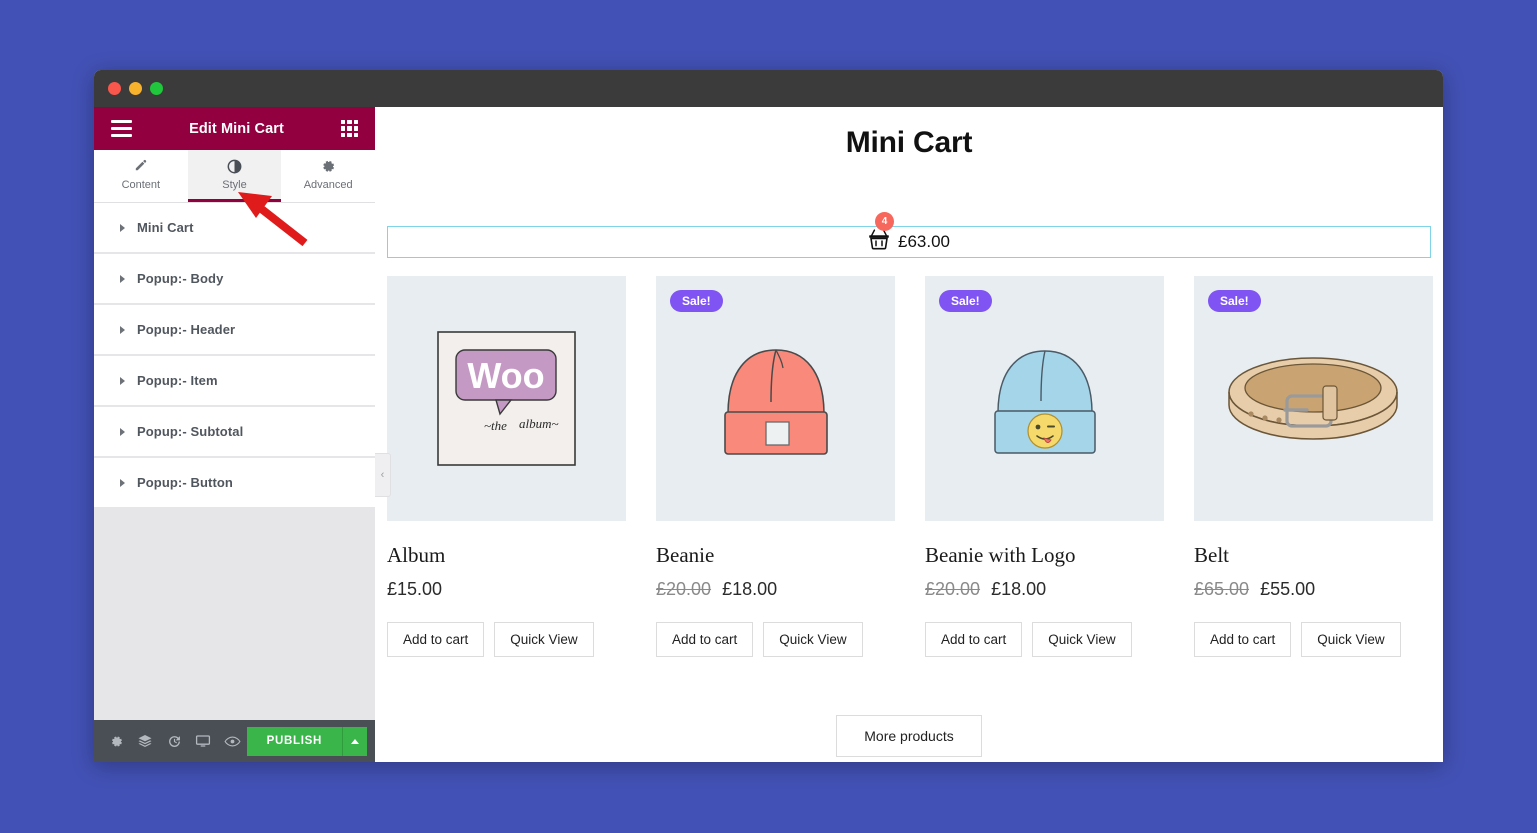  Describe the element at coordinates (328, 184) in the screenshot. I see `tab-advanced-label: Advanced` at that location.